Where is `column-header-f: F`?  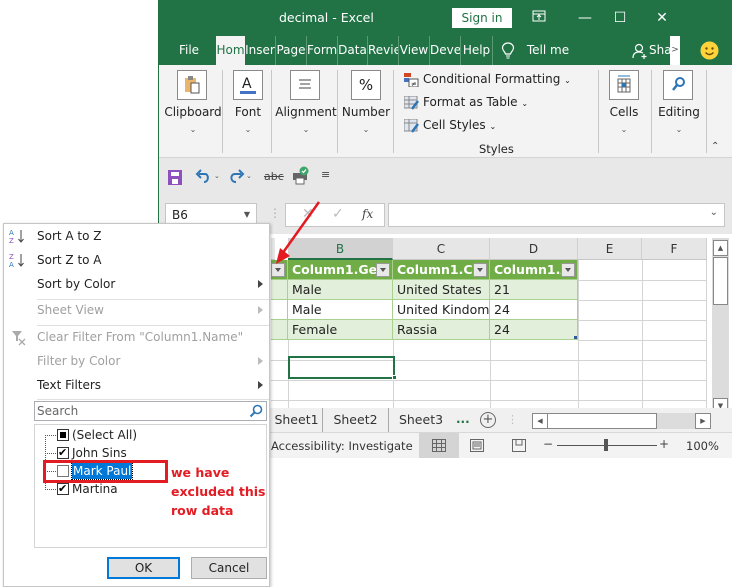
column-header-f: F is located at coordinates (674, 249).